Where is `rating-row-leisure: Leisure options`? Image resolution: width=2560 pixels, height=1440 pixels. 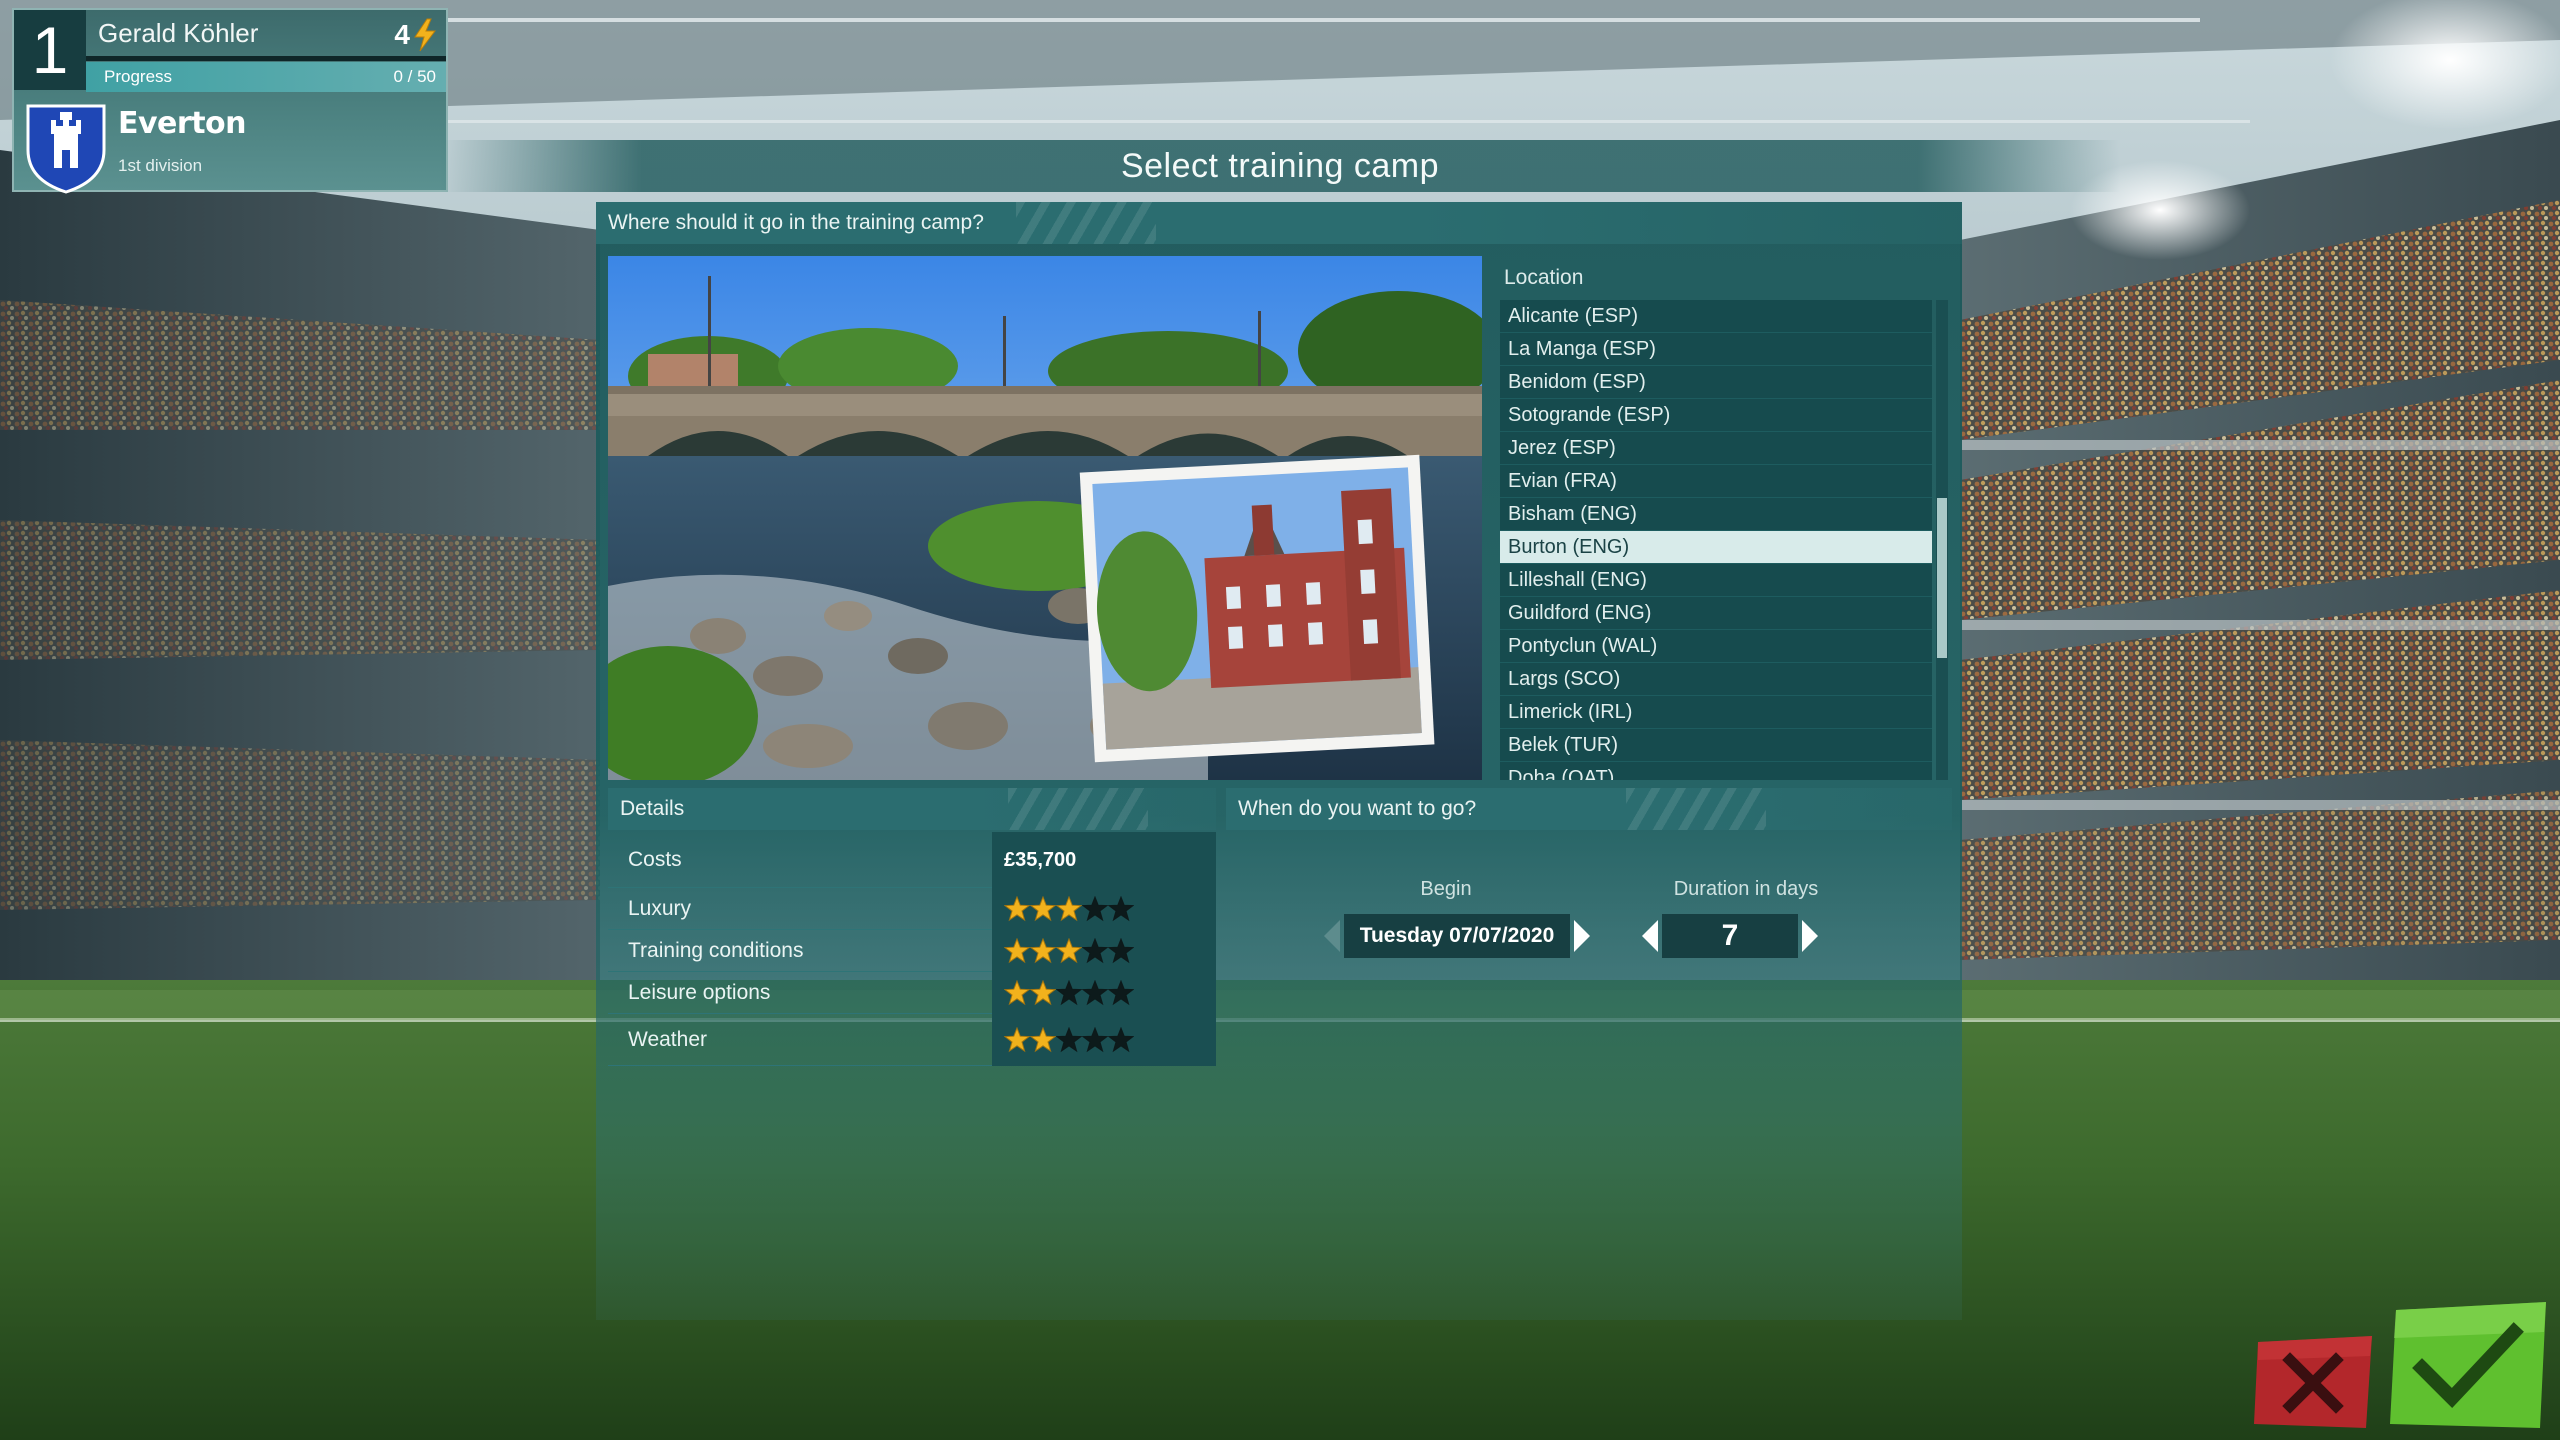
rating-row-leisure: Leisure options is located at coordinates (912, 993).